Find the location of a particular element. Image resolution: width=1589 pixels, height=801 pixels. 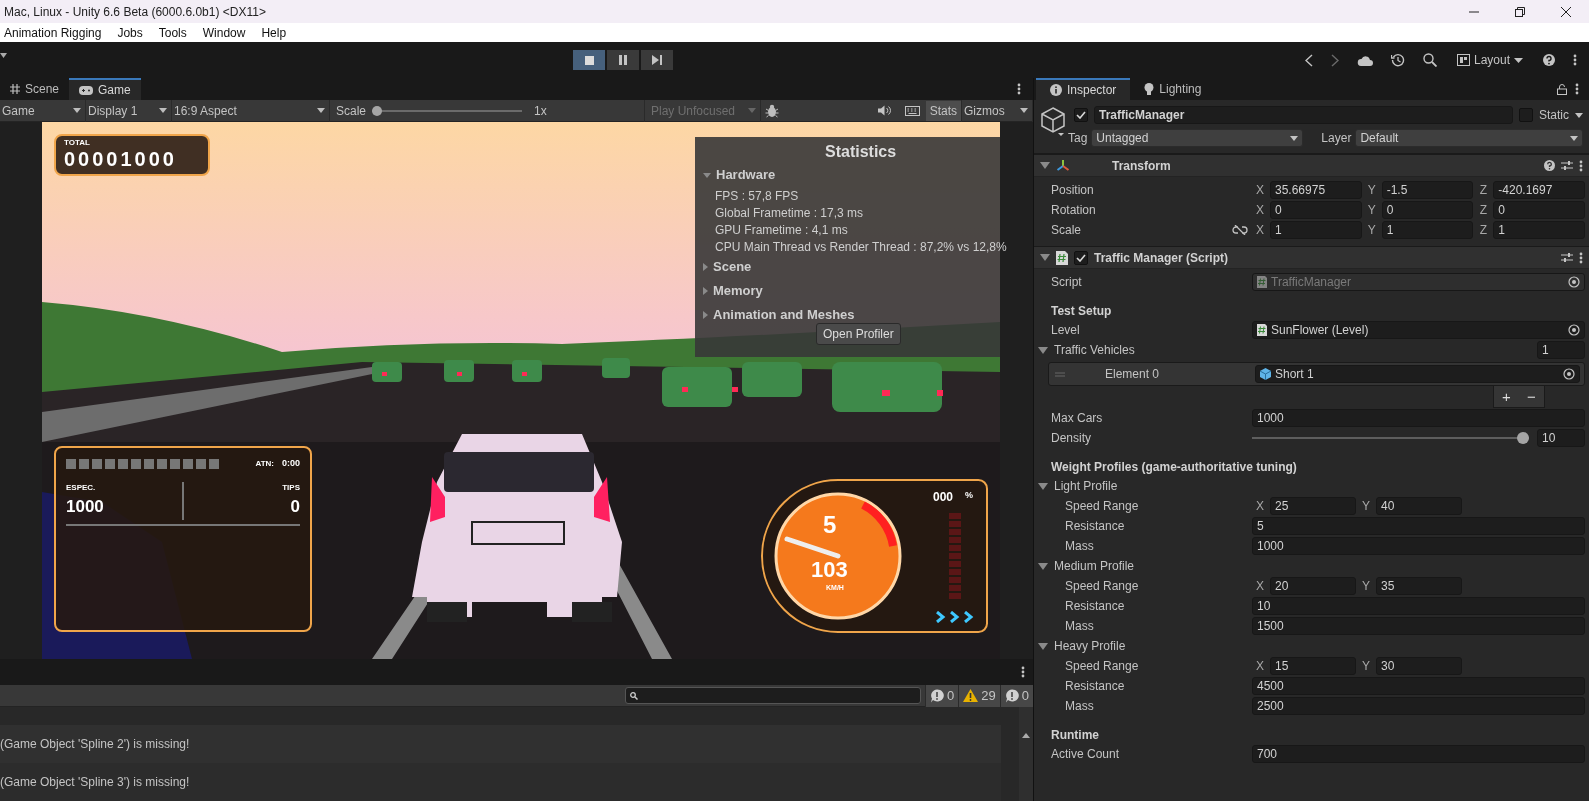

unlink-icon is located at coordinates (1240, 230).